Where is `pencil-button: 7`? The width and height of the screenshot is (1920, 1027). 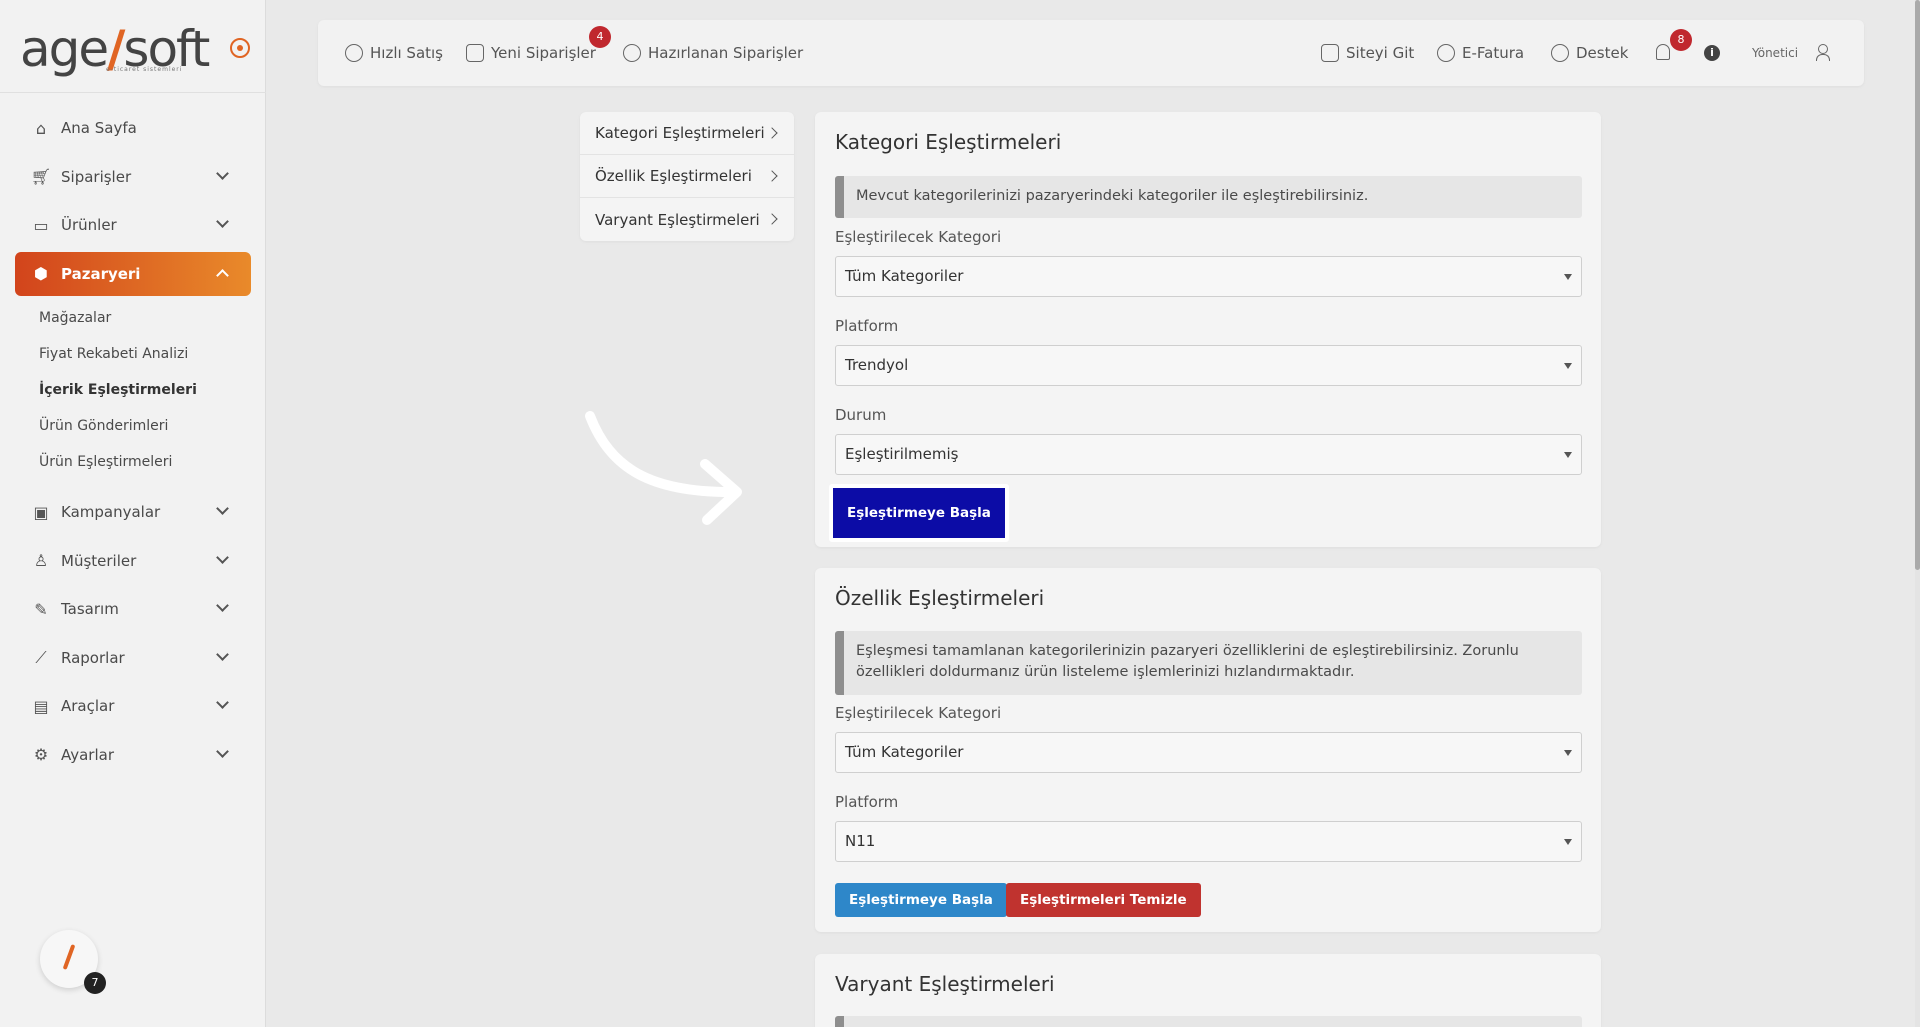 pencil-button: 7 is located at coordinates (73, 962).